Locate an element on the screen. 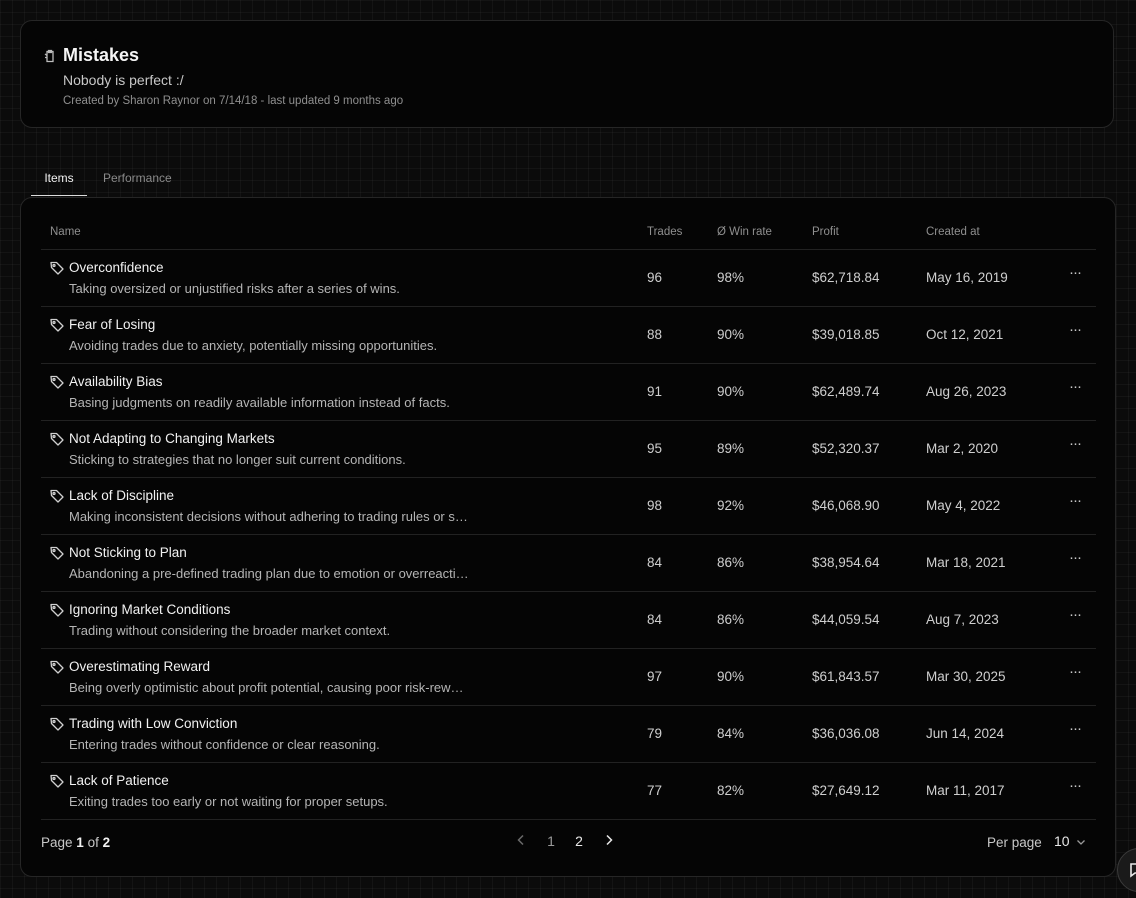  page-1-button: 1 is located at coordinates (551, 841).